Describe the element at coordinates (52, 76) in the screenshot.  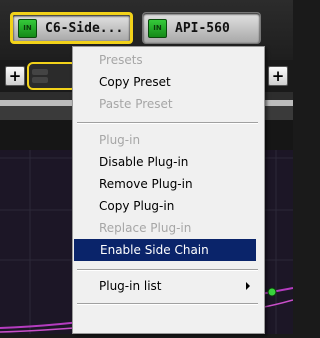
I see `slot-toggle` at that location.